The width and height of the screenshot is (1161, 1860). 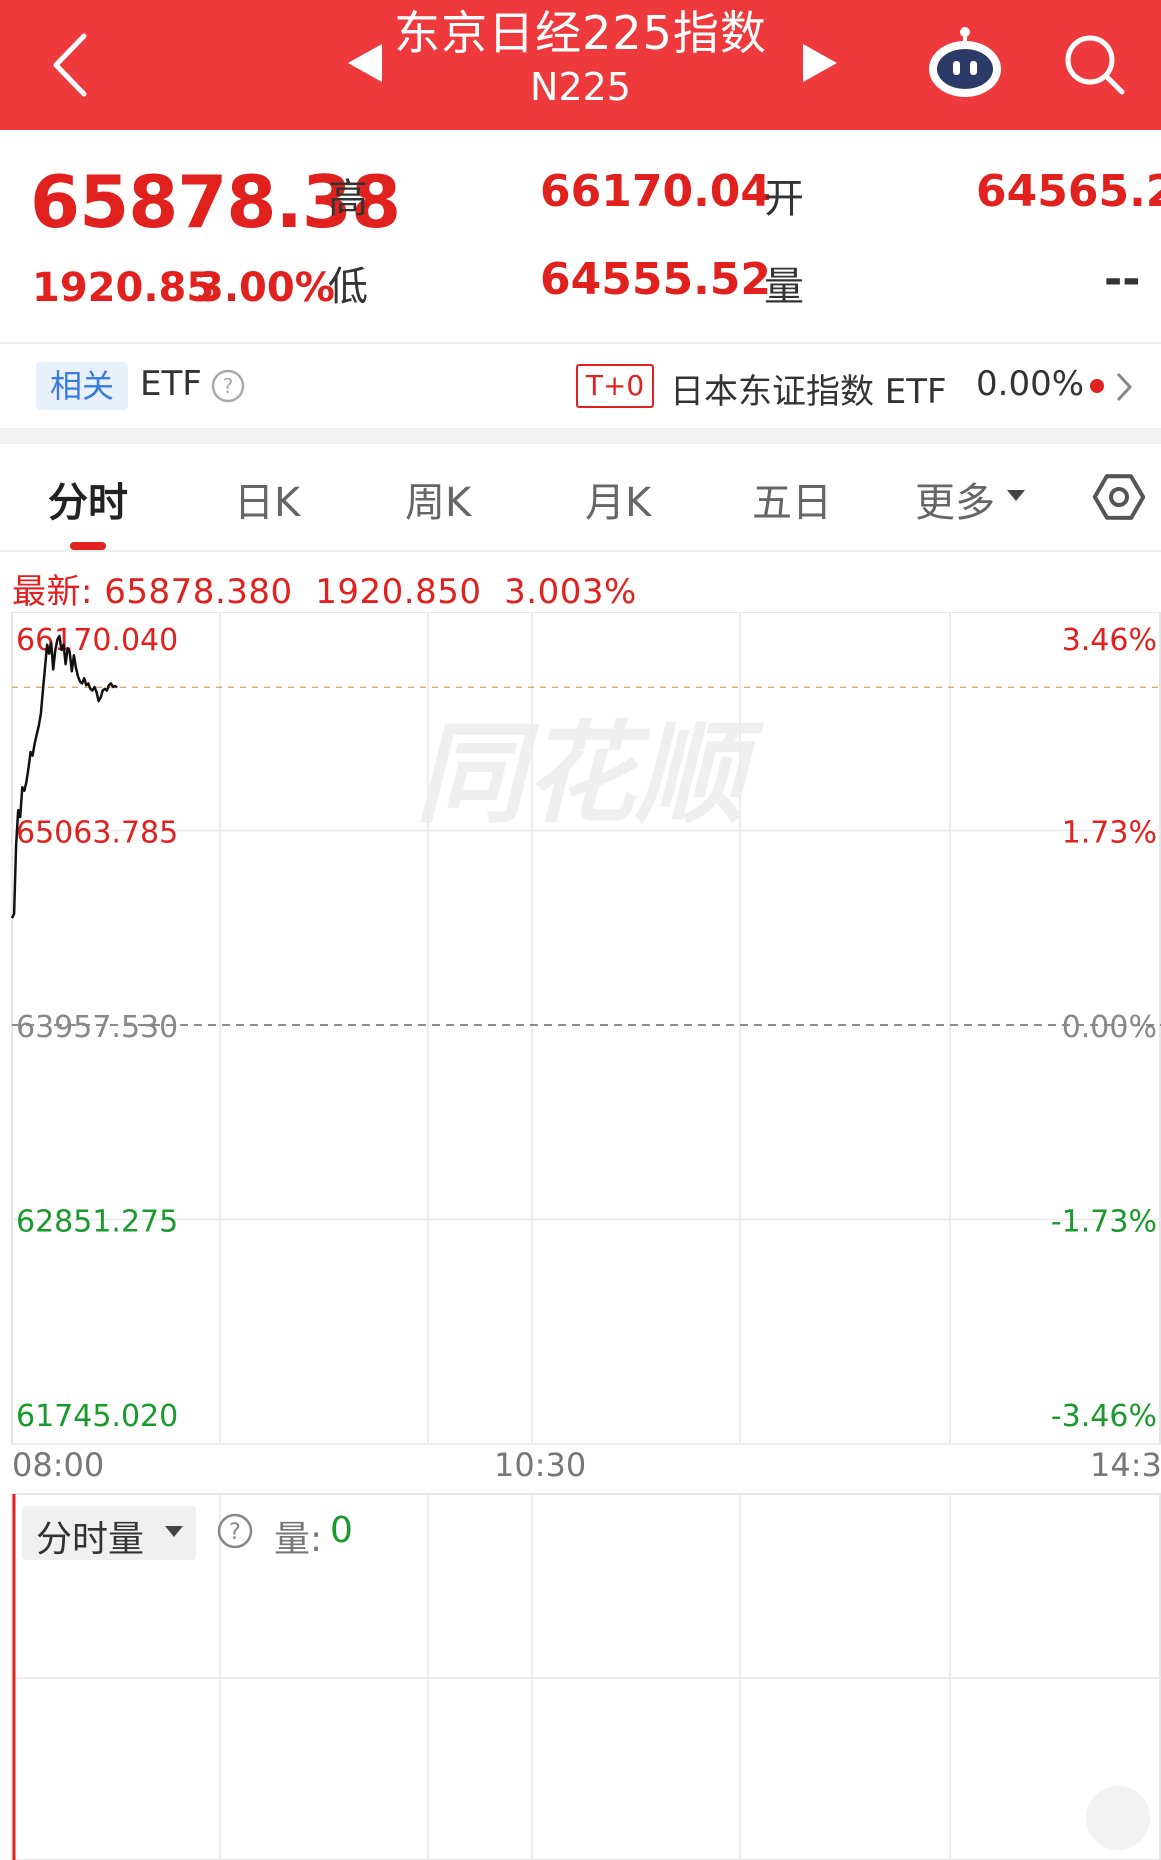 I want to click on tab-monthly-k: 月K, so click(x=618, y=499).